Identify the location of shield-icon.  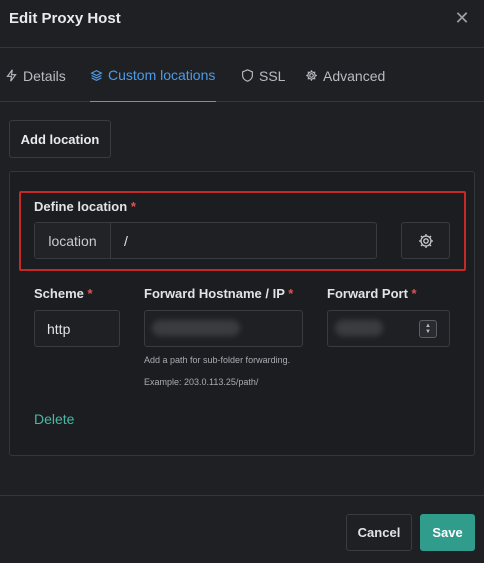
(247, 75).